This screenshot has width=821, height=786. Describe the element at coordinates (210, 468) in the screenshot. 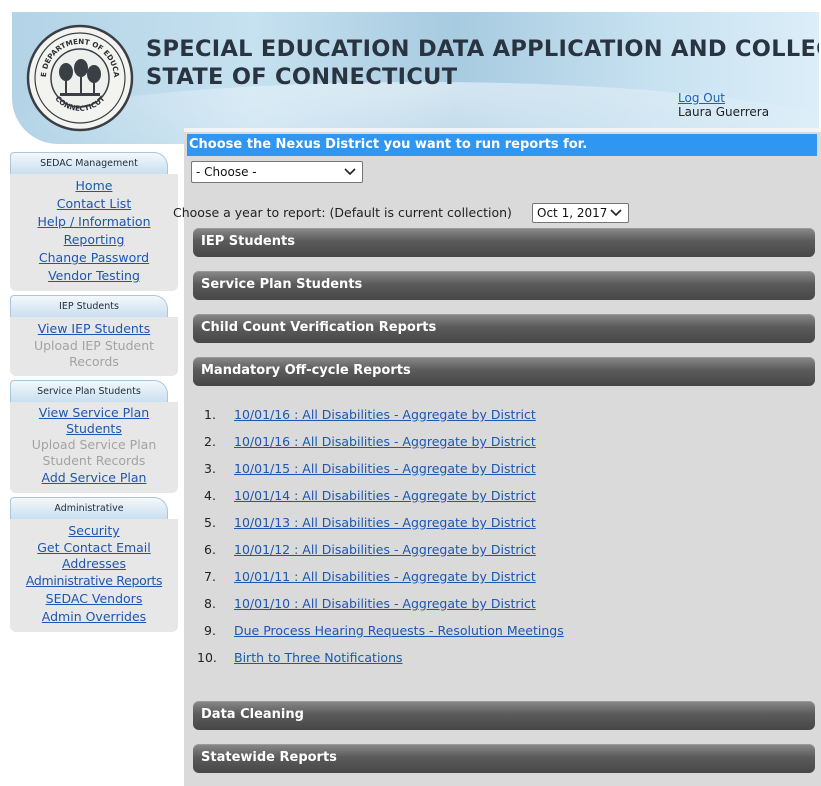

I see `report-number: 3.` at that location.